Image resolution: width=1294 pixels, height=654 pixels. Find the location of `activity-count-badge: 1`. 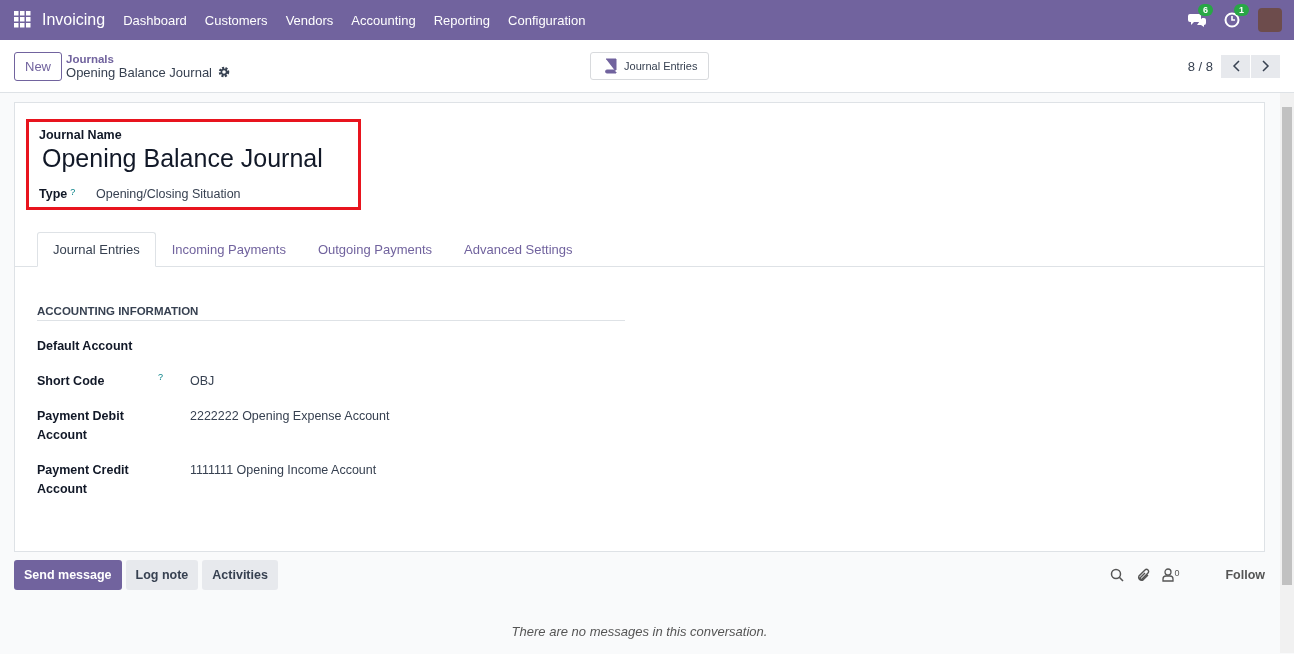

activity-count-badge: 1 is located at coordinates (1241, 10).